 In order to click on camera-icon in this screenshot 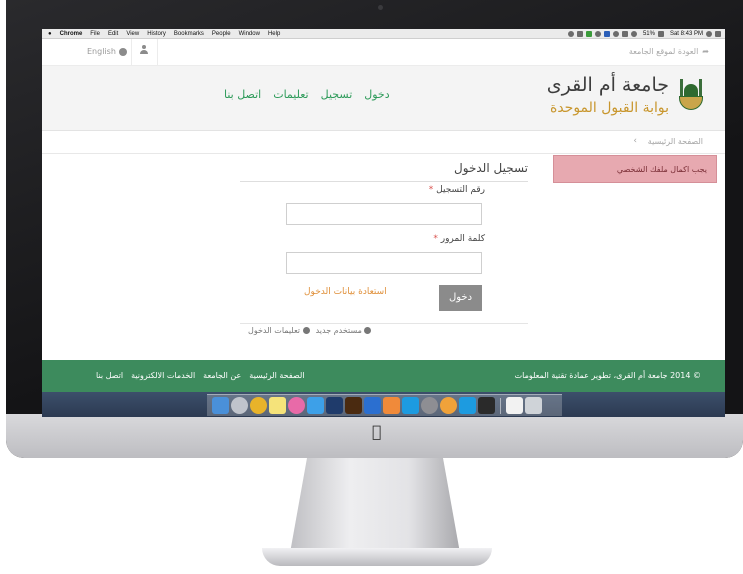, I will do `click(380, 7)`.